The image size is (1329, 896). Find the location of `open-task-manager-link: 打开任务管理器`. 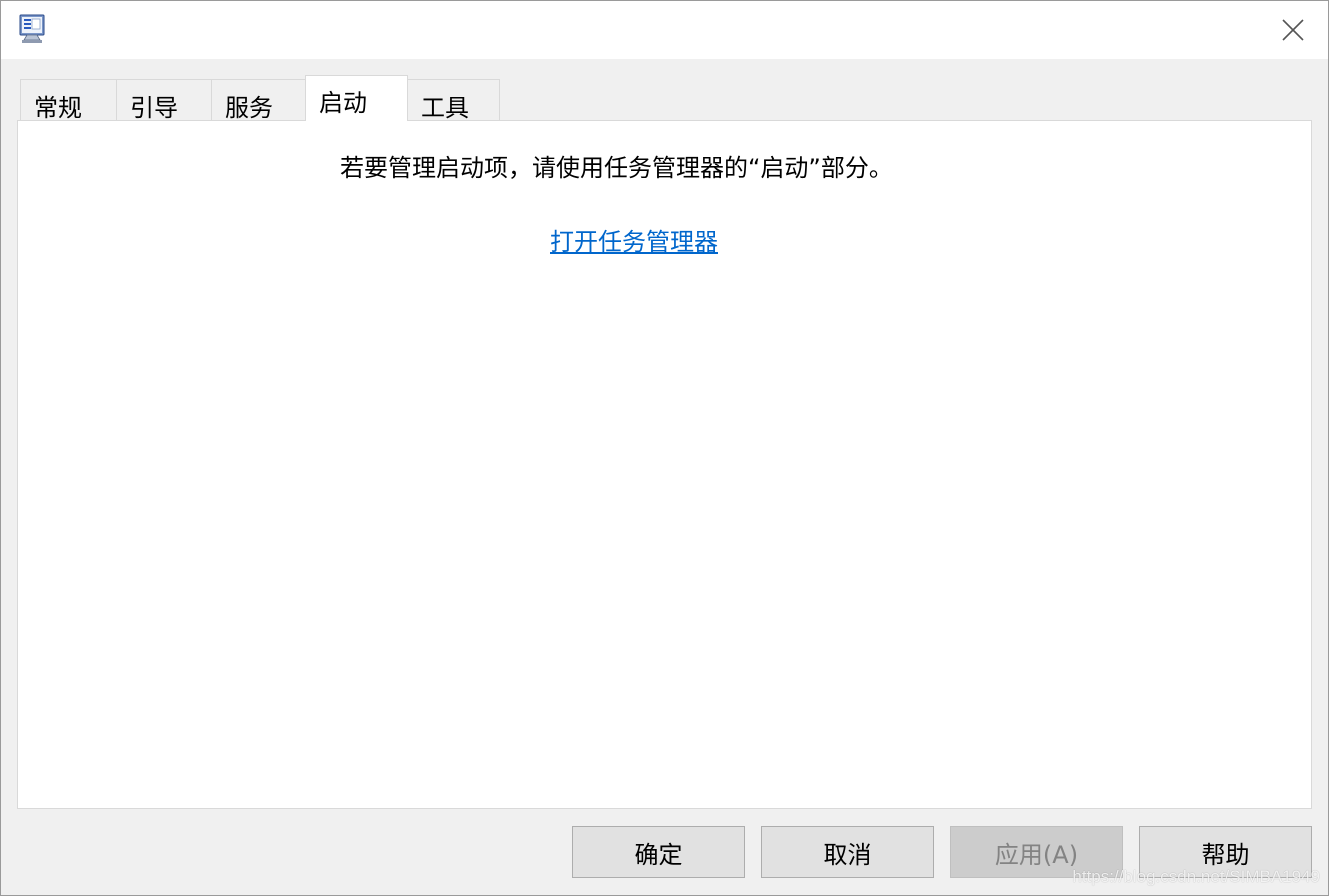

open-task-manager-link: 打开任务管理器 is located at coordinates (634, 239).